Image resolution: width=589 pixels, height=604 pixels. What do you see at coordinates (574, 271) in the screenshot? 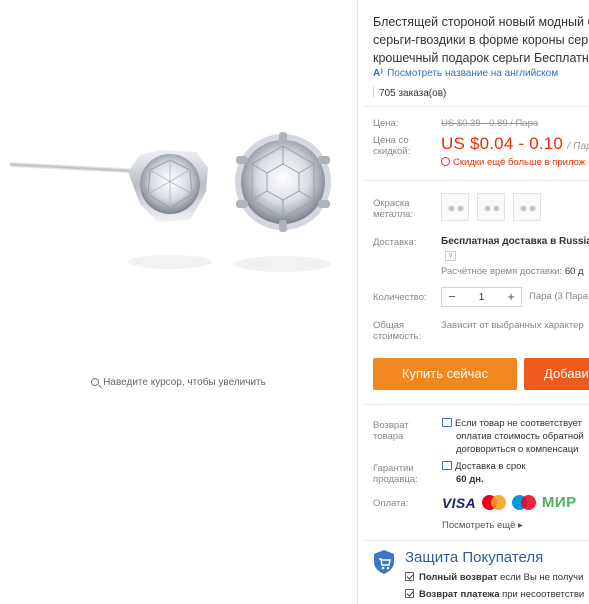
I see `delivery-time-value: 60 д` at bounding box center [574, 271].